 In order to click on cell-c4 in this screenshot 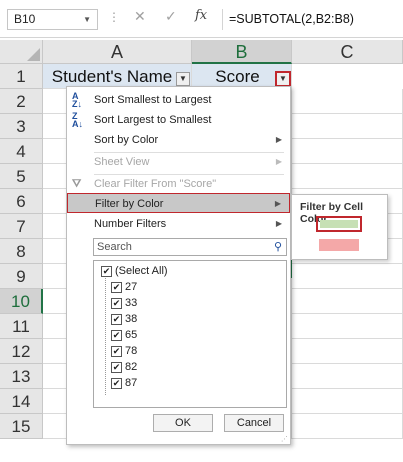, I will do `click(347, 151)`.